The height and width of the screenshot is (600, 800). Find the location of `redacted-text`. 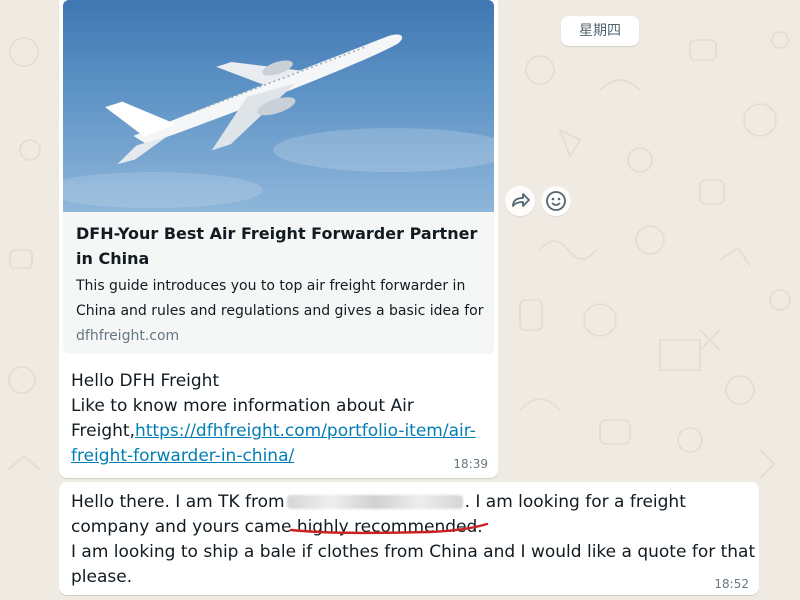

redacted-text is located at coordinates (374, 502).